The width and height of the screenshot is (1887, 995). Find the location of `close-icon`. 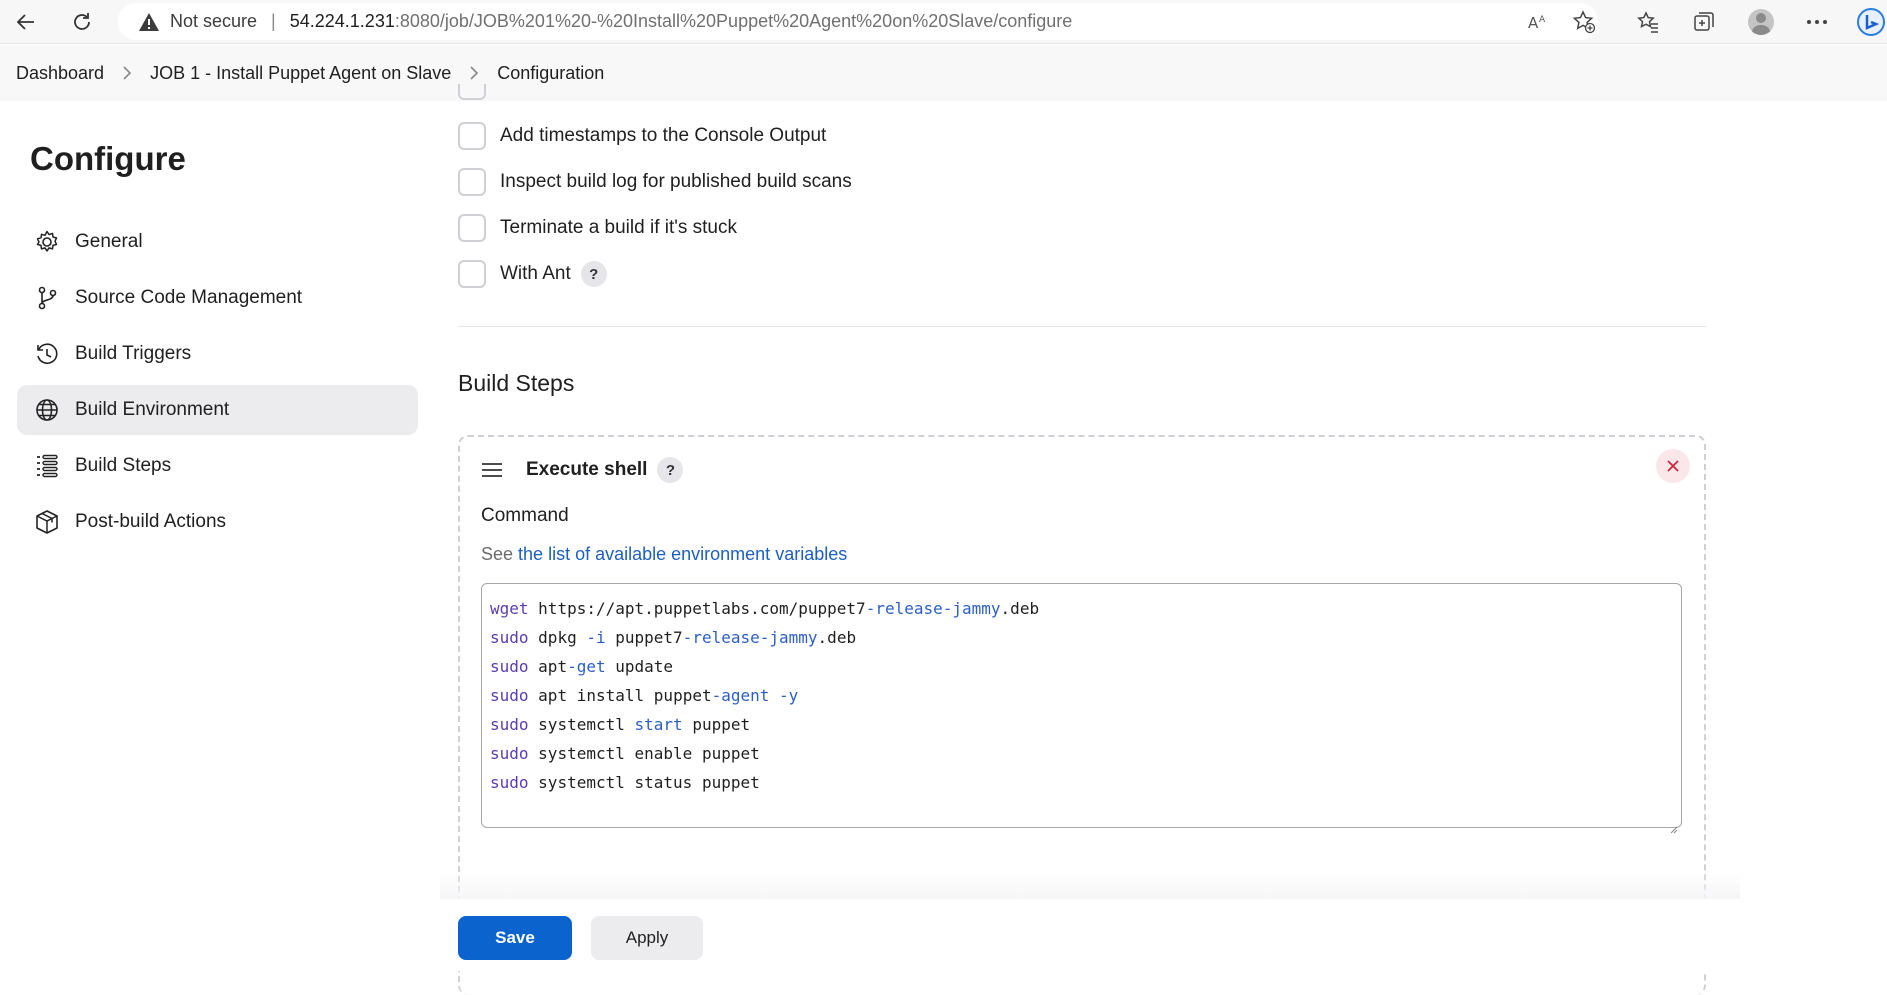

close-icon is located at coordinates (1673, 466).